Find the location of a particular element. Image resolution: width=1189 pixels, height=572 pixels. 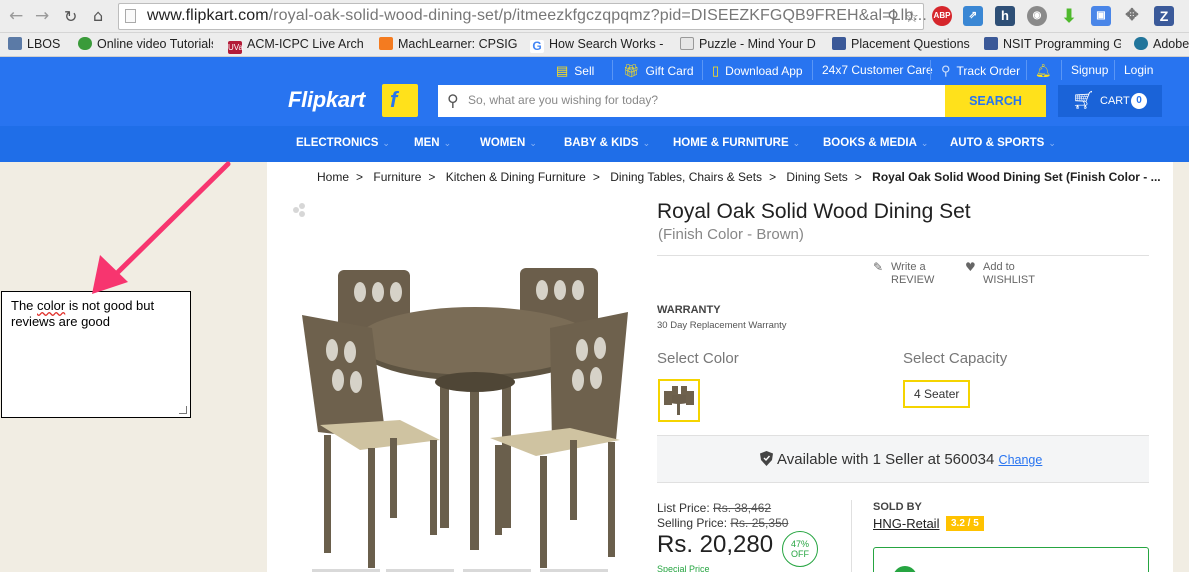

search-placeholder: So, what are you wishing for today? is located at coordinates (563, 100).